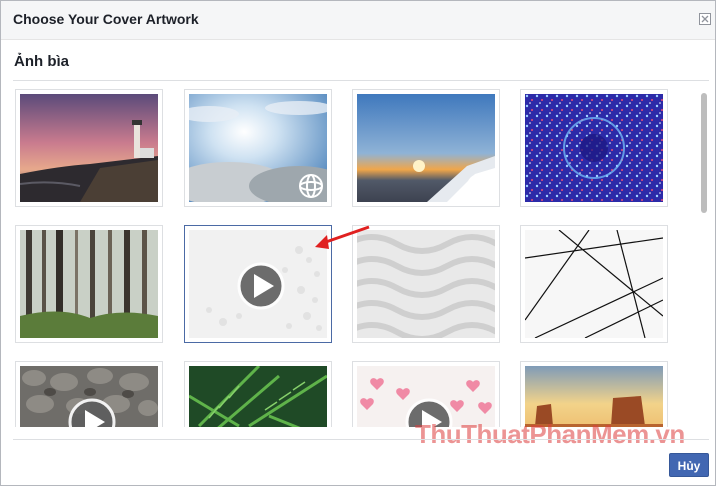 The width and height of the screenshot is (716, 486). I want to click on artwork-tile-fern, so click(258, 394).